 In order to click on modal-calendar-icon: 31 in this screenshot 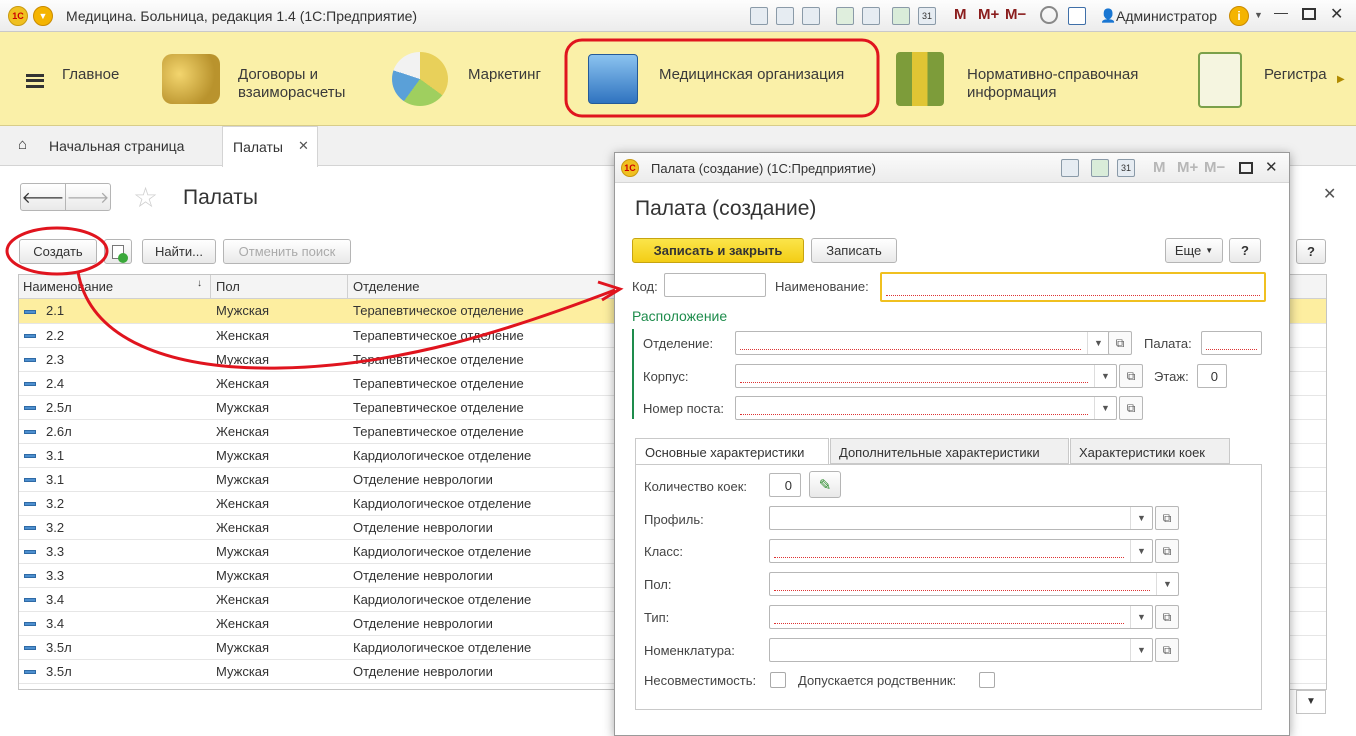, I will do `click(1126, 168)`.